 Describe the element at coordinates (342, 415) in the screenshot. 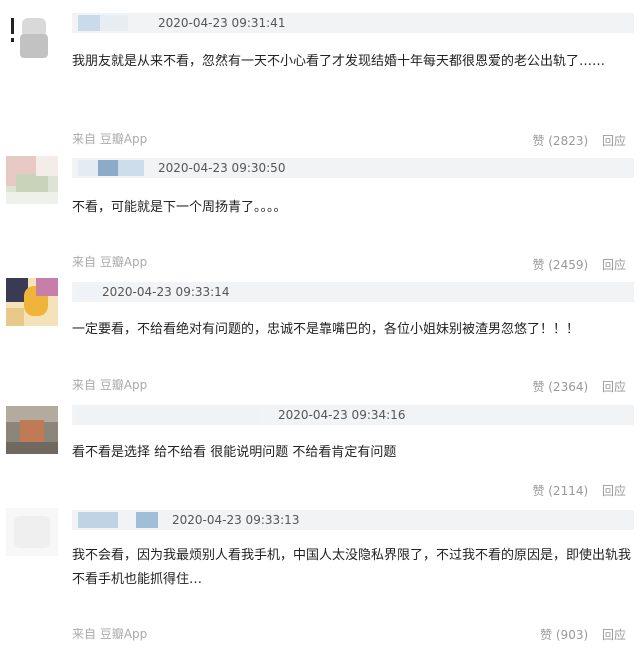

I see `comment-time: 2020-04-23 09:34:16` at that location.